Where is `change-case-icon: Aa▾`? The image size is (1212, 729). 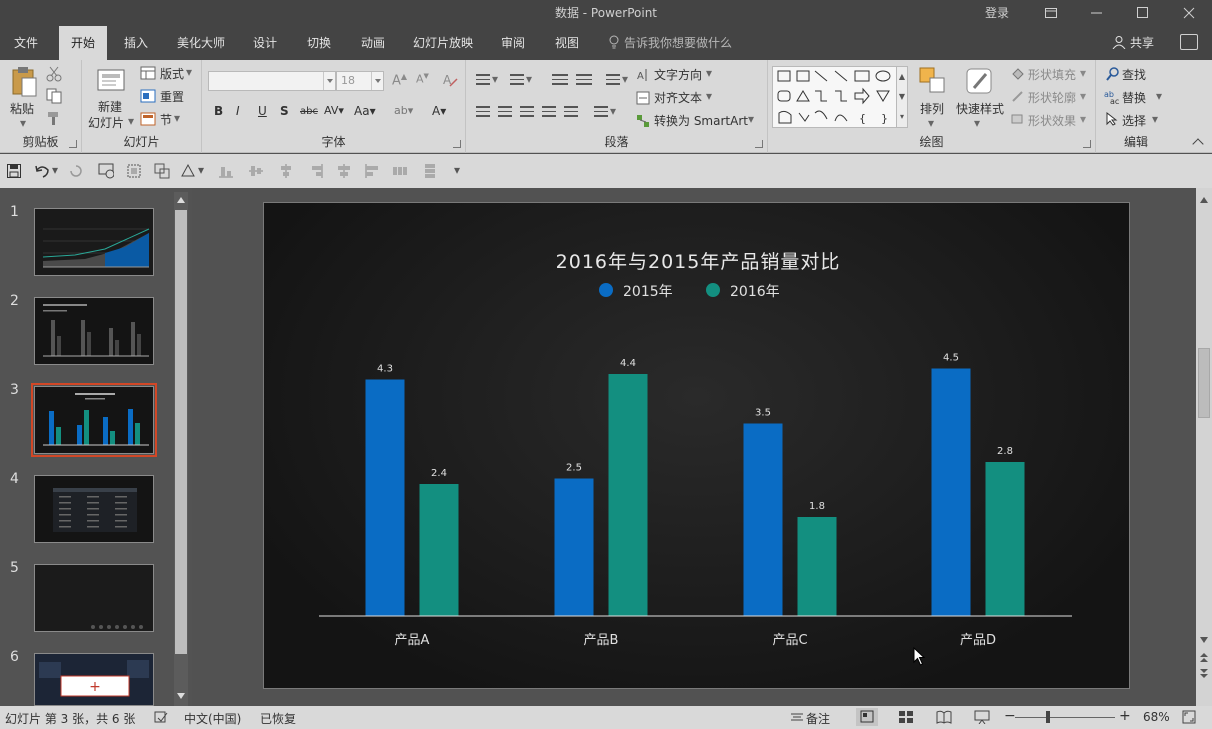 change-case-icon: Aa▾ is located at coordinates (365, 111).